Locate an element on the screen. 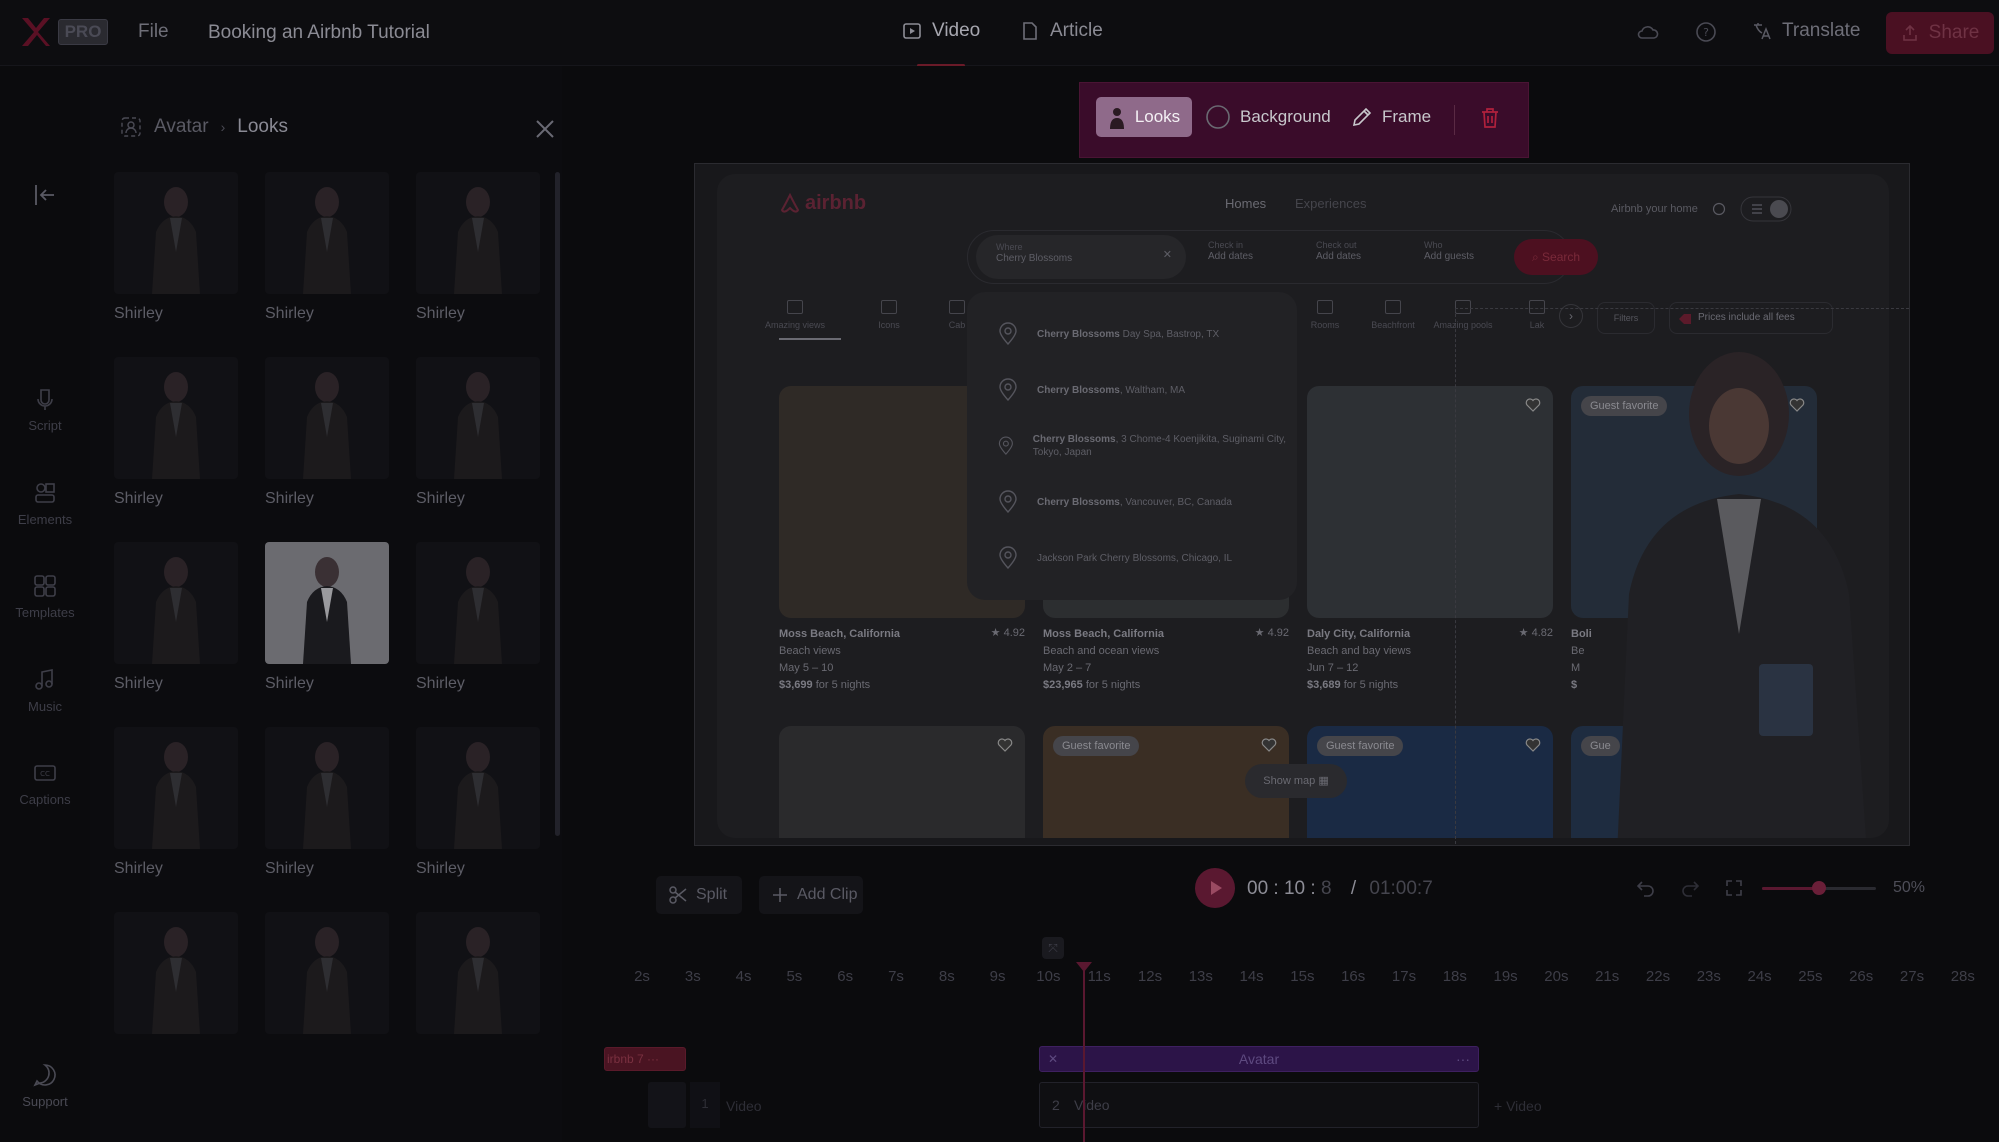  nav-experiences: Experiences is located at coordinates (1331, 203).